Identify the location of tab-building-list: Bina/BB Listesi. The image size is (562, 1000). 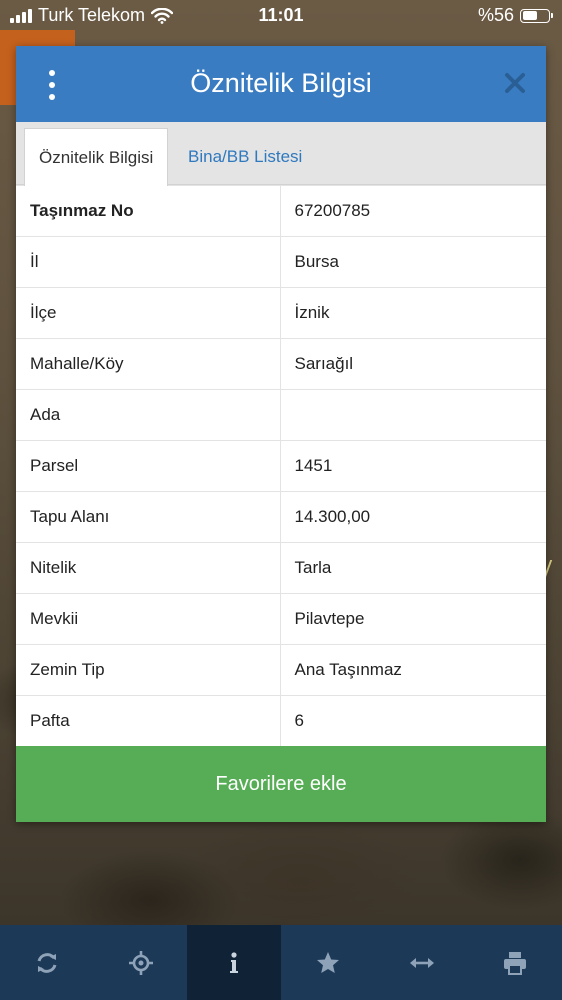
(245, 156).